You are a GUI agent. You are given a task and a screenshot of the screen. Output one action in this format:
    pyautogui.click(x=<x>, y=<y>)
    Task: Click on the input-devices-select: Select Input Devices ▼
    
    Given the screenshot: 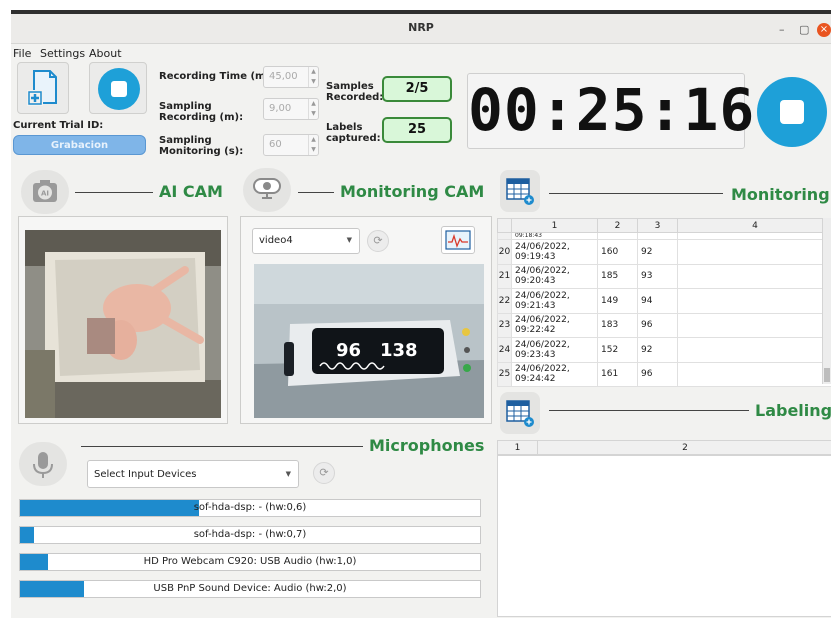 What is the action you would take?
    pyautogui.click(x=193, y=474)
    